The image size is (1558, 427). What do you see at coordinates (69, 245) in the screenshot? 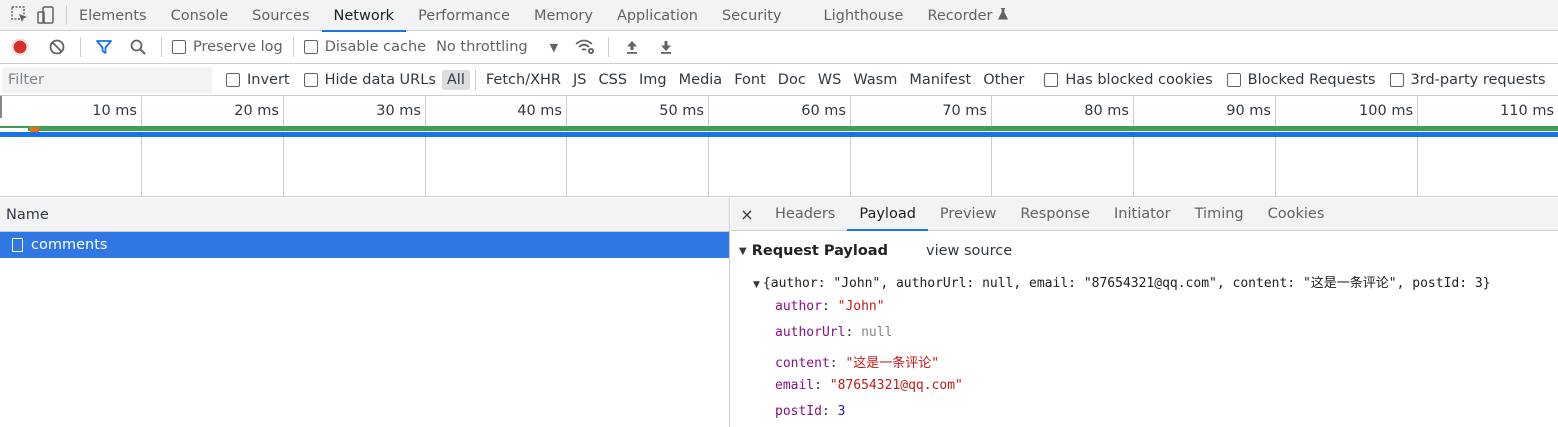
I see `request-name: comments` at bounding box center [69, 245].